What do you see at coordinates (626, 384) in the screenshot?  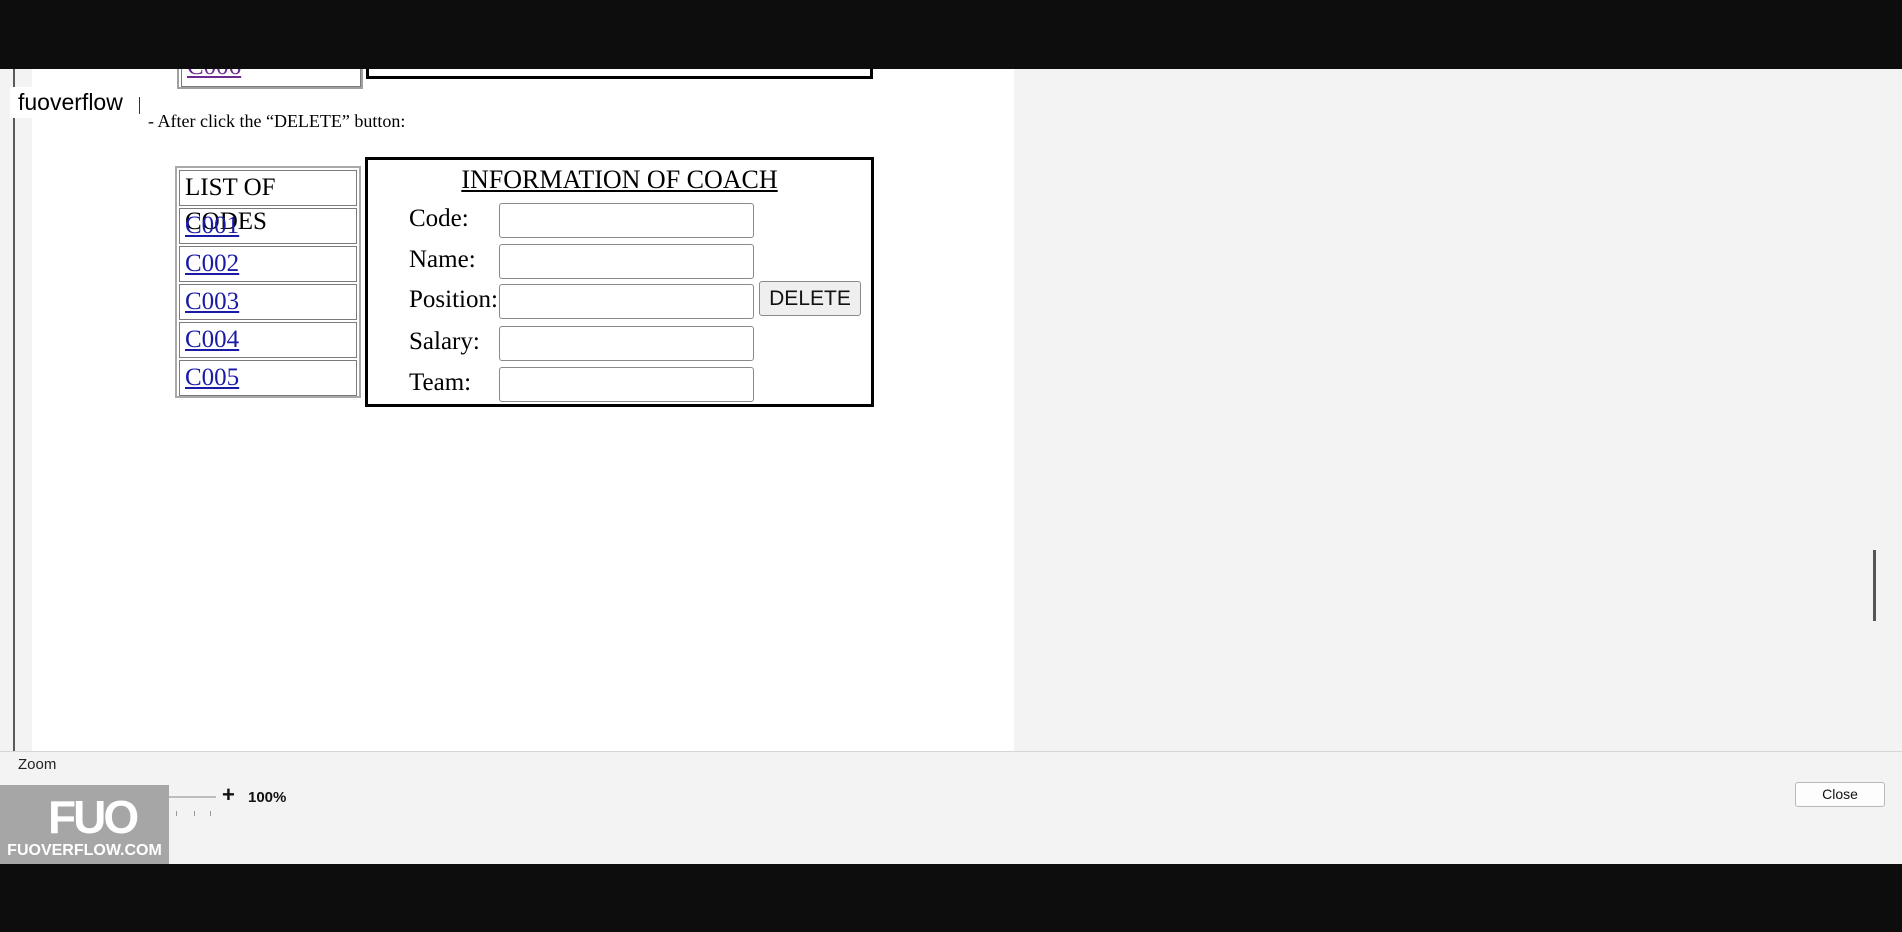 I see `team-input` at bounding box center [626, 384].